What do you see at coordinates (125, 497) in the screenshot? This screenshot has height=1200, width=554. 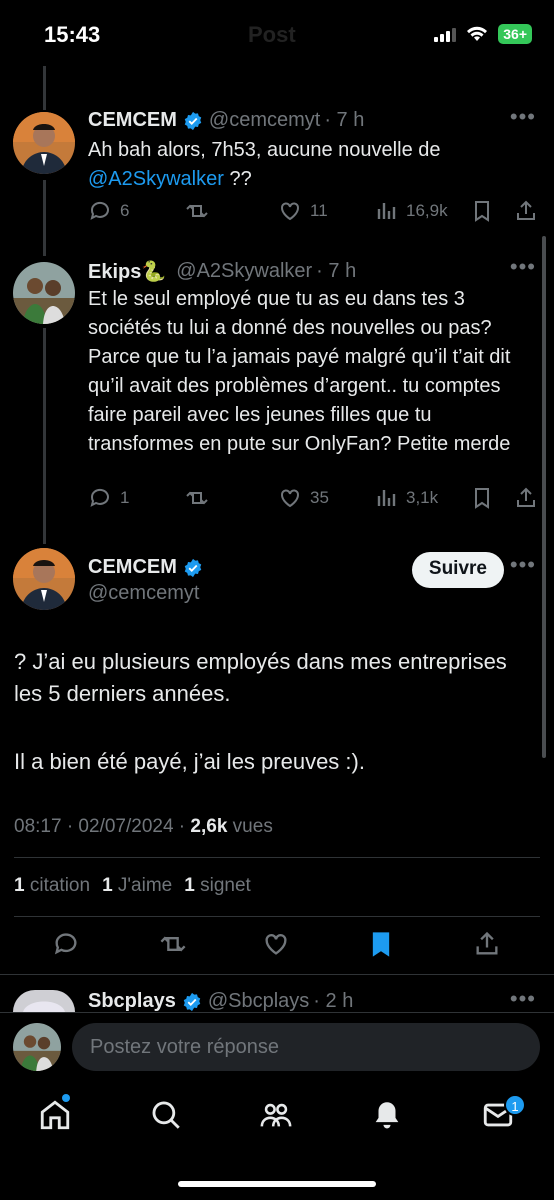 I see `reply-count: 1` at bounding box center [125, 497].